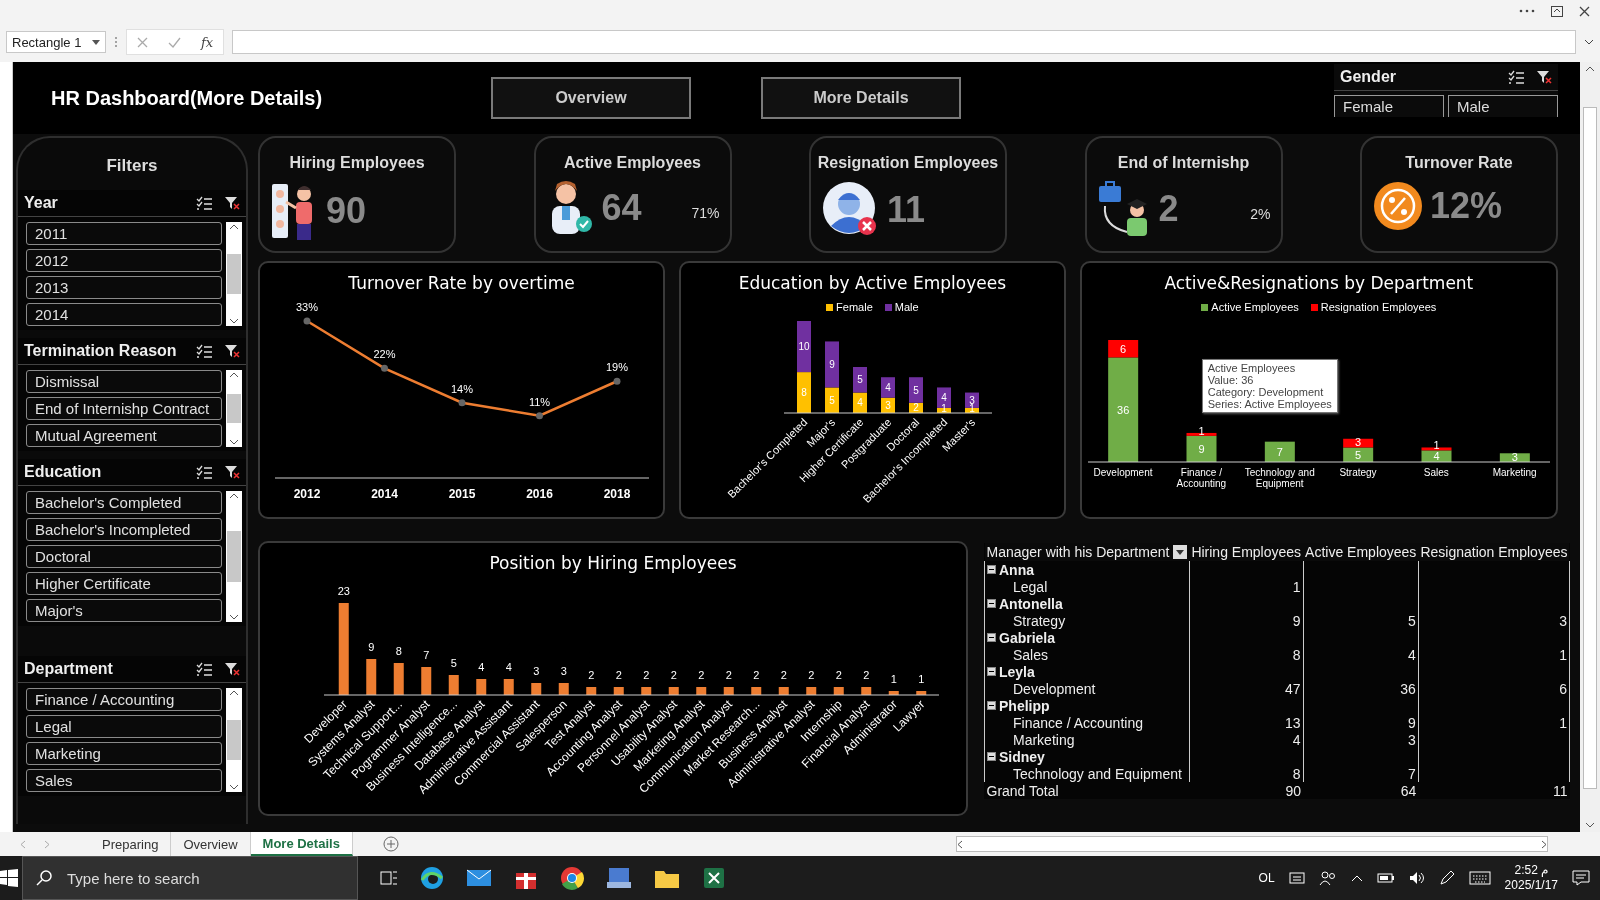 Image resolution: width=1600 pixels, height=900 pixels. I want to click on language-indicator: OL, so click(1266, 878).